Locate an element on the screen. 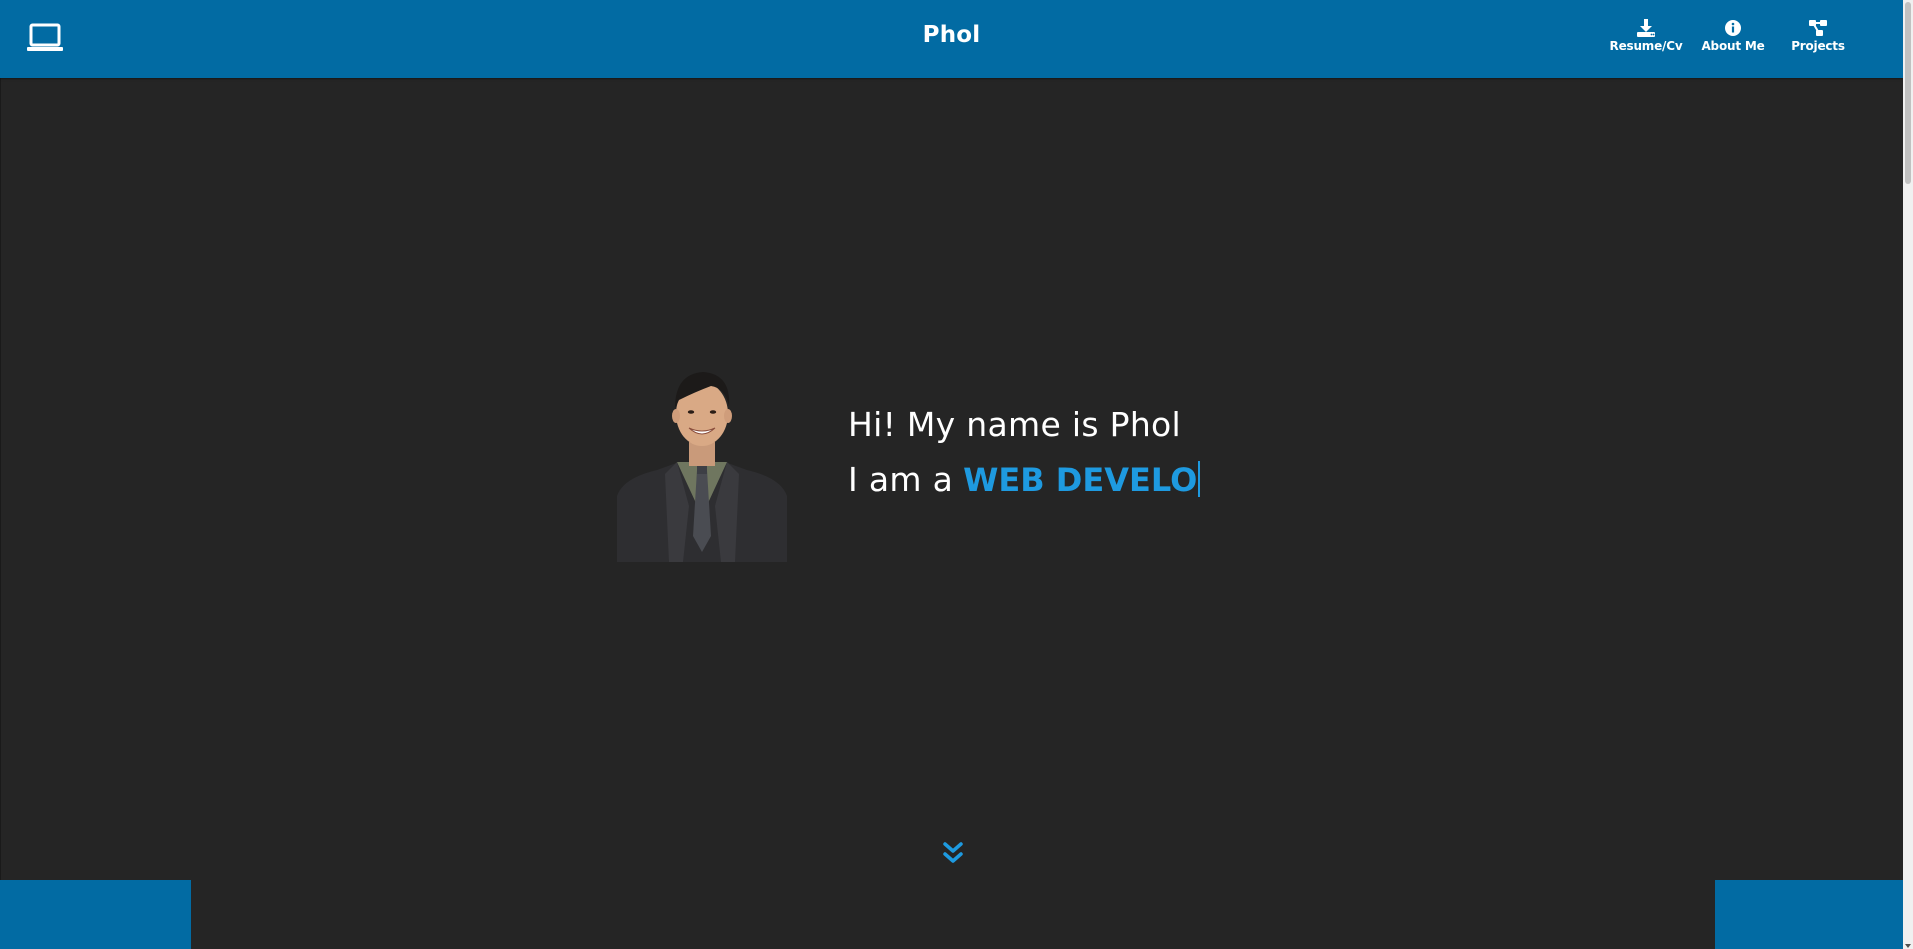  scroll-down-arrow-icon is located at coordinates (1908, 946).